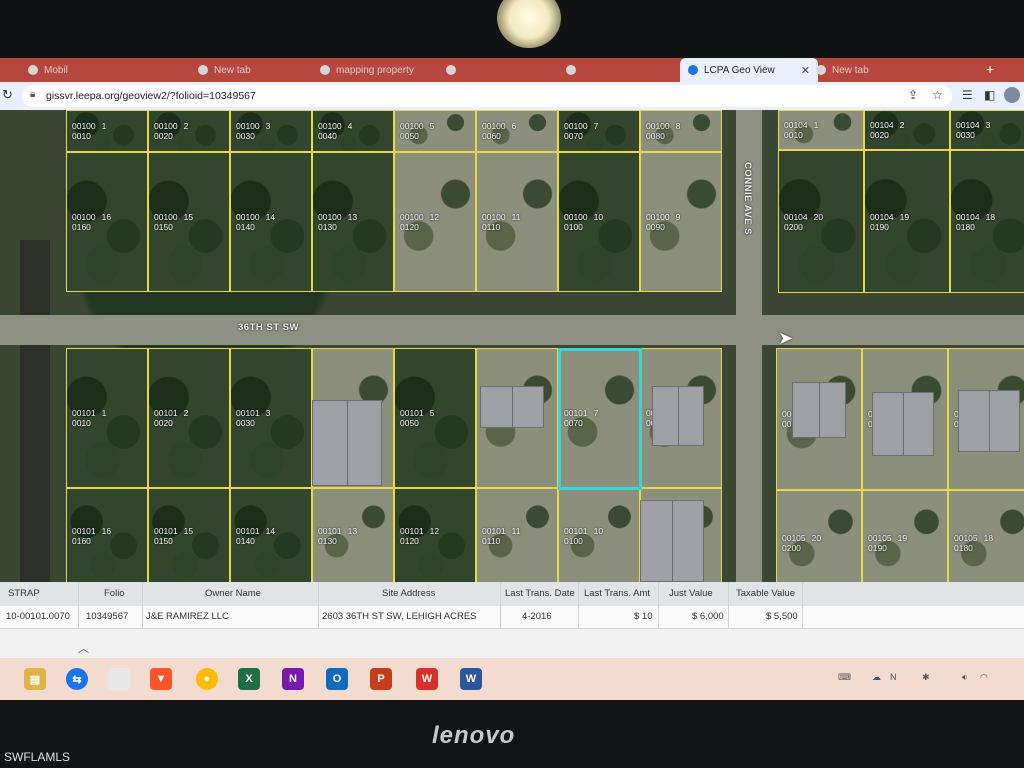 The width and height of the screenshot is (1024, 768). I want to click on new-tab-icon: +, so click(990, 69).